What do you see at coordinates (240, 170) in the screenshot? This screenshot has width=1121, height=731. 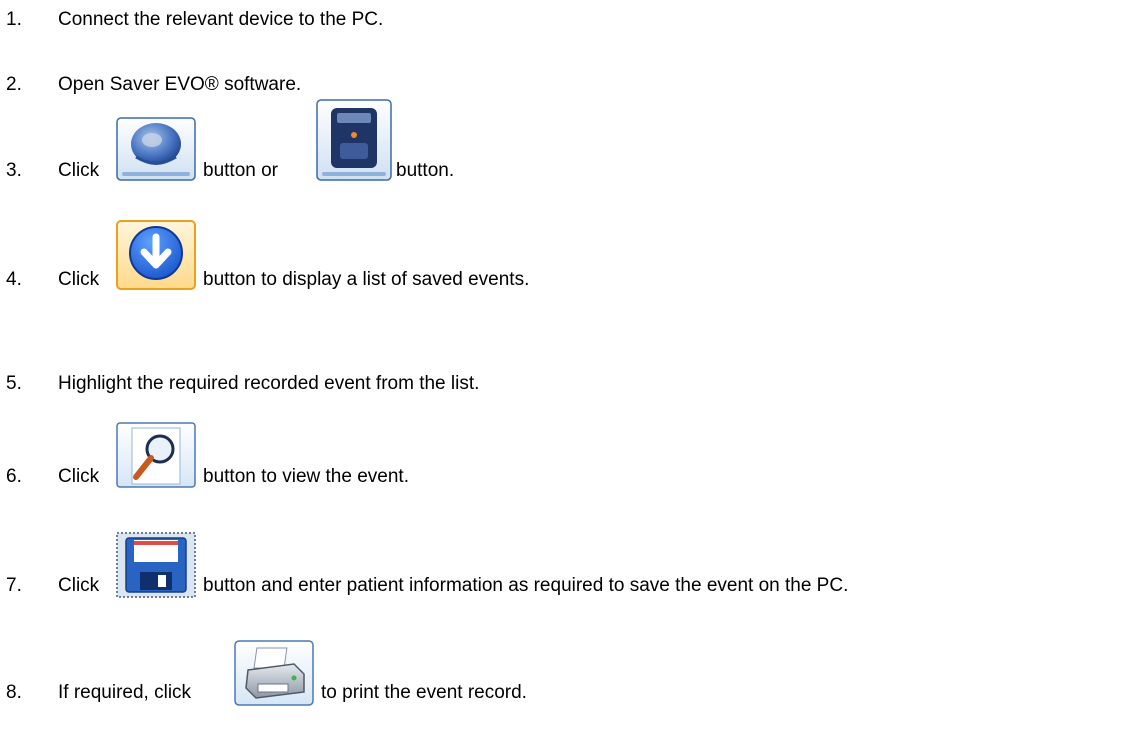 I see `step-text-middle: button or` at bounding box center [240, 170].